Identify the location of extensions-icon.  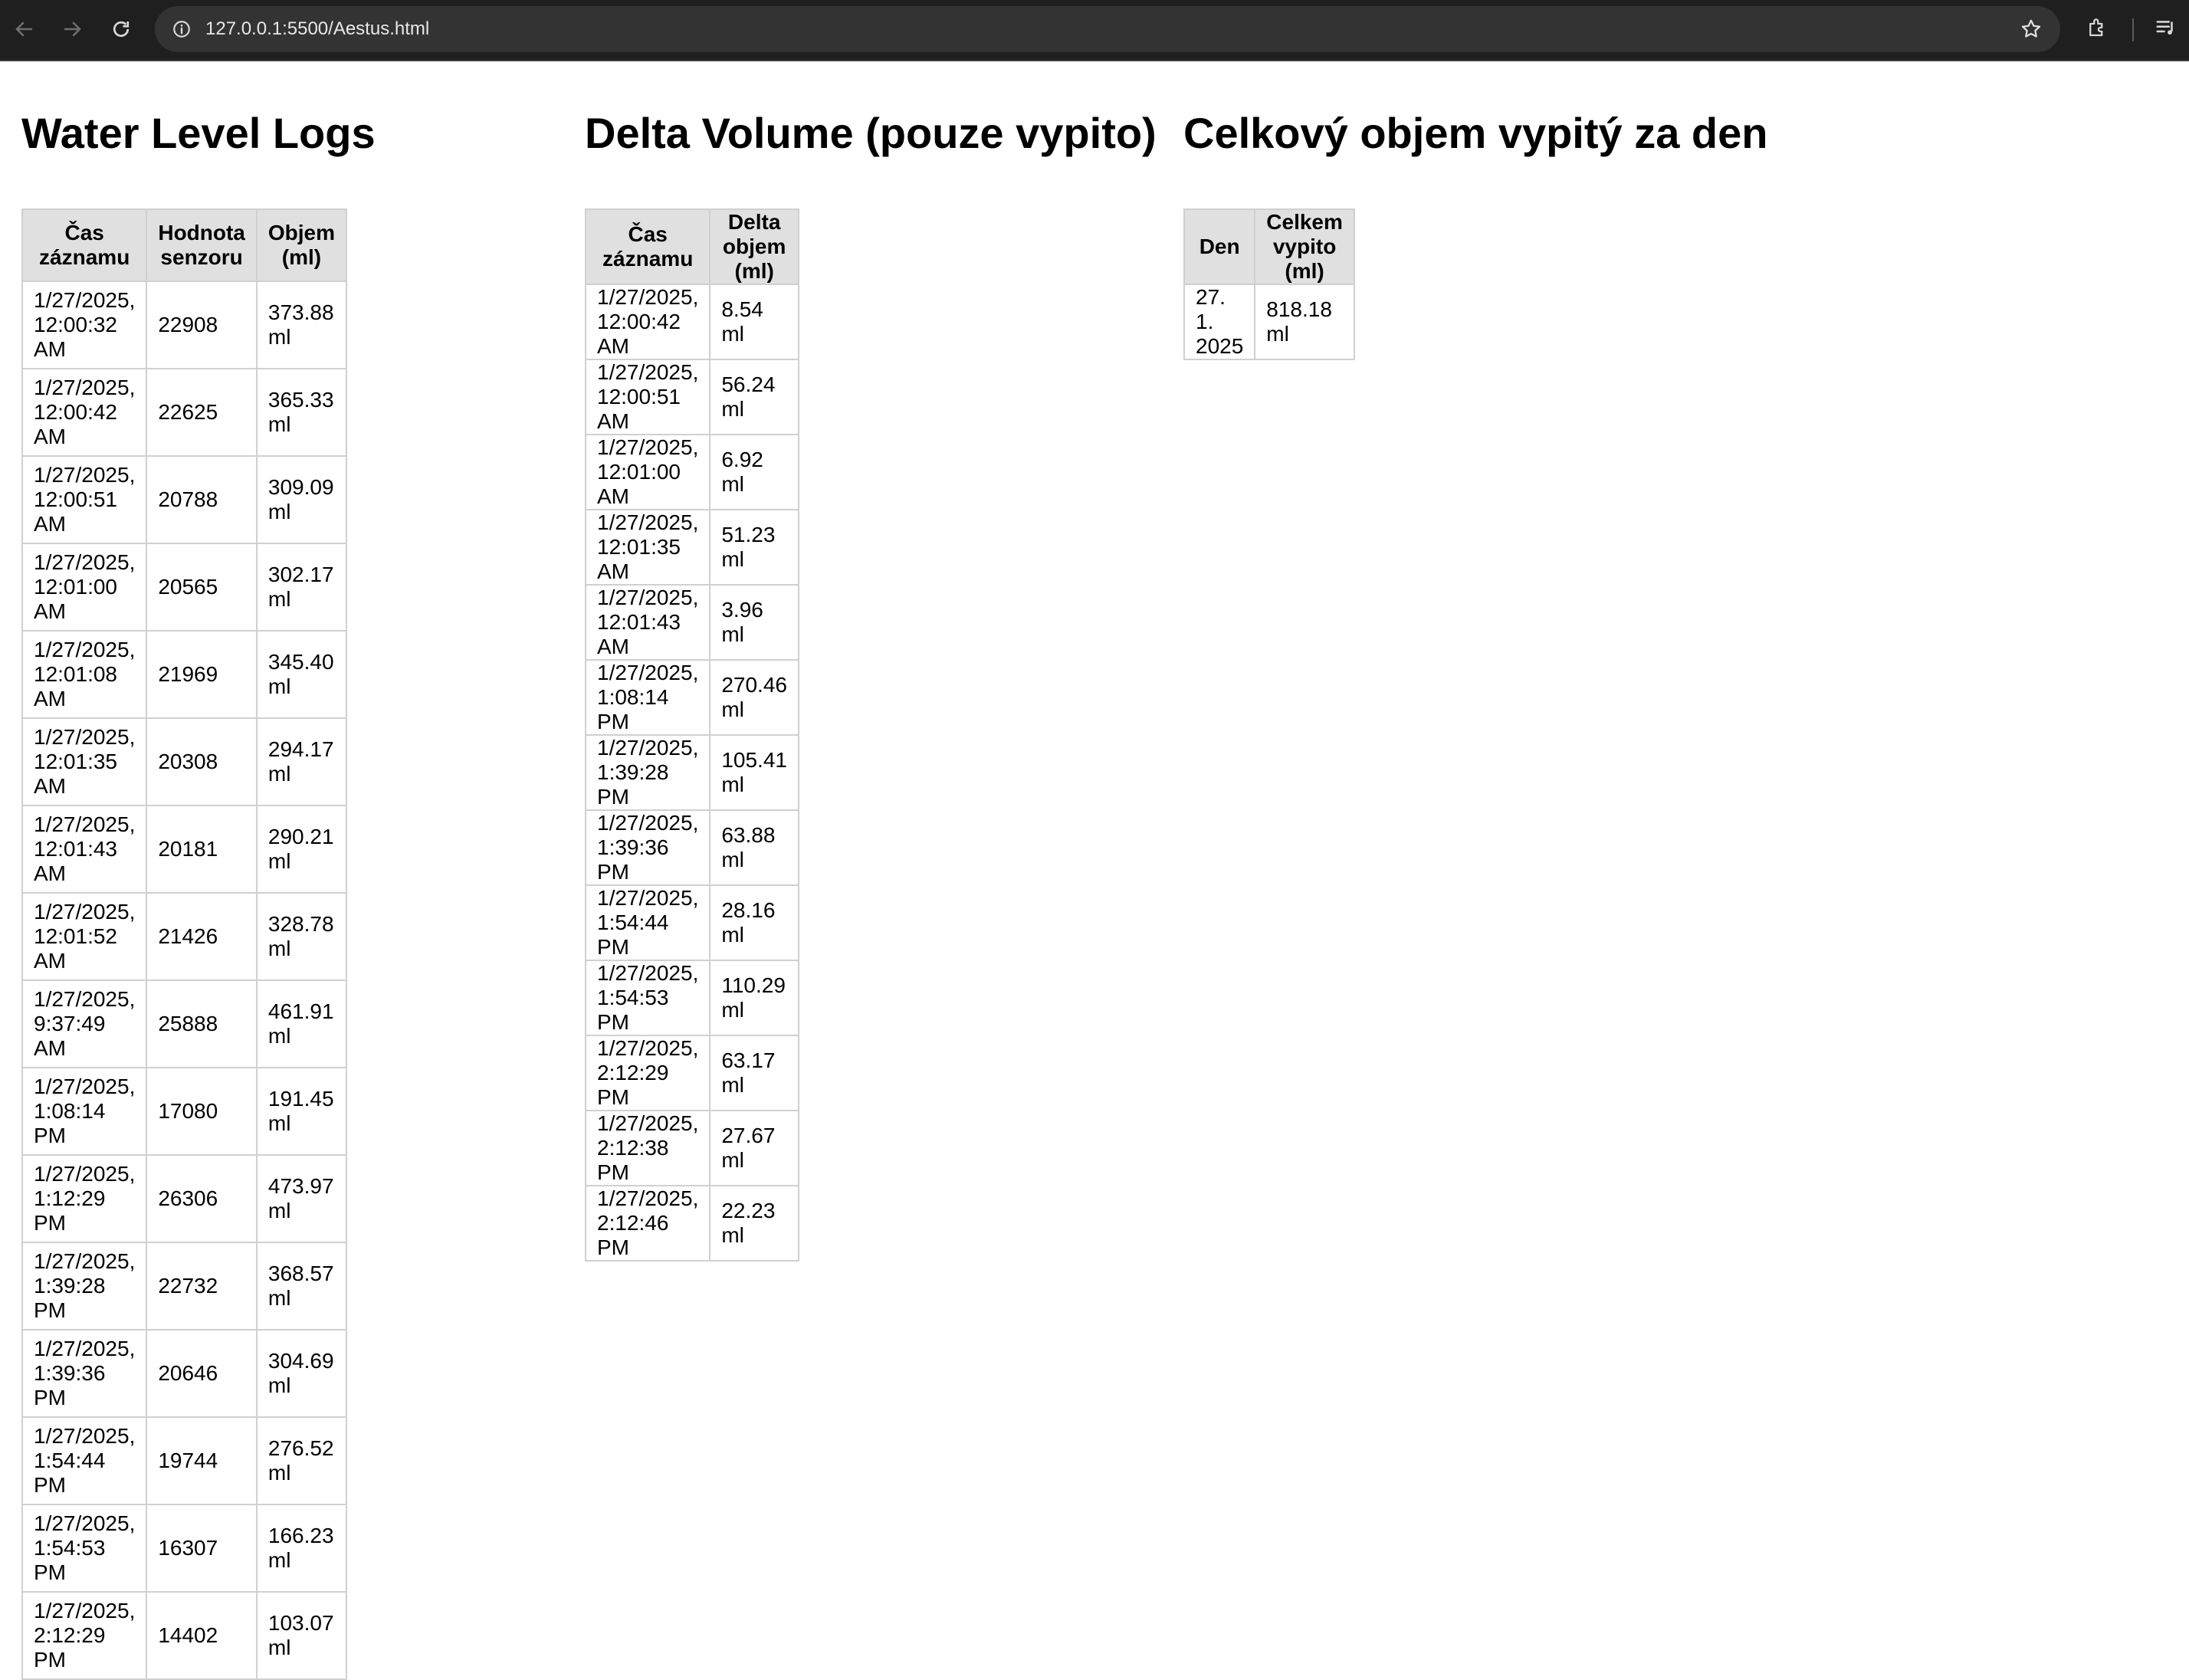
(2097, 27).